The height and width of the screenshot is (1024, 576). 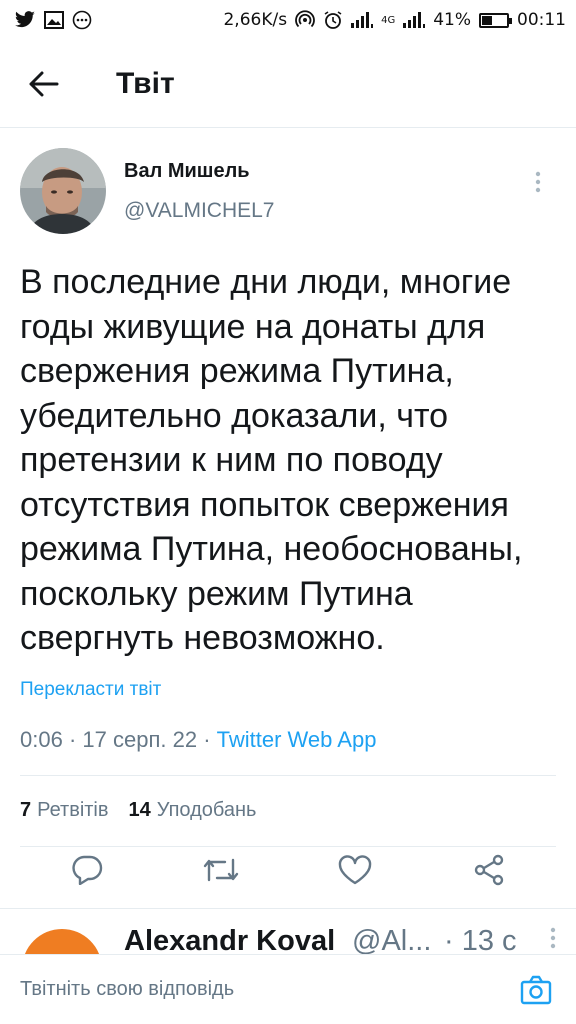 I want to click on reply-icon, so click(x=87, y=870).